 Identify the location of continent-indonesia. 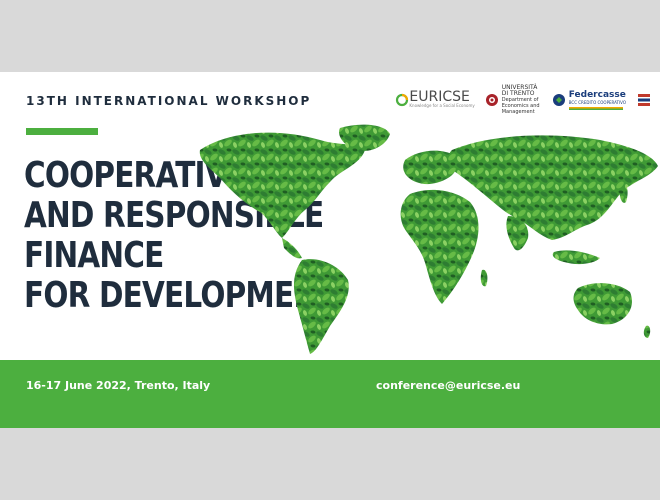
(576, 257).